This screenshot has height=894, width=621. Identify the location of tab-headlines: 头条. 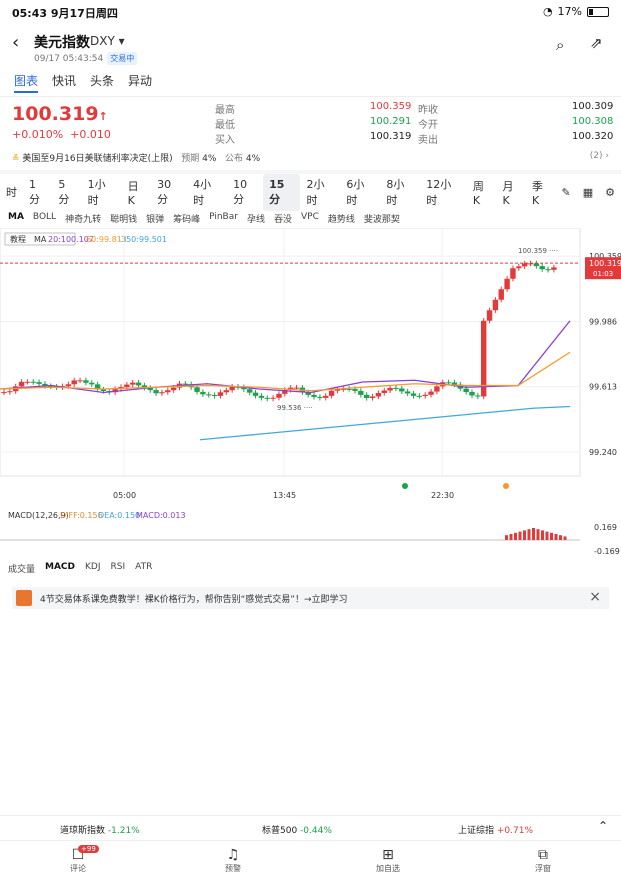
(102, 82).